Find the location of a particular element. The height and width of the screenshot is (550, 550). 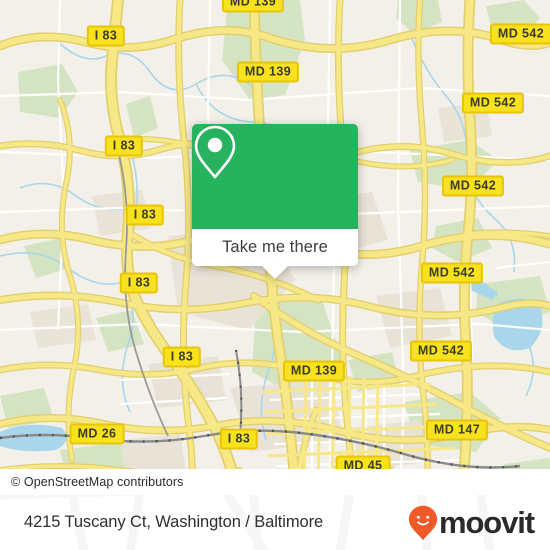

attribution-text: © OpenStreetMap contributors is located at coordinates (97, 482).